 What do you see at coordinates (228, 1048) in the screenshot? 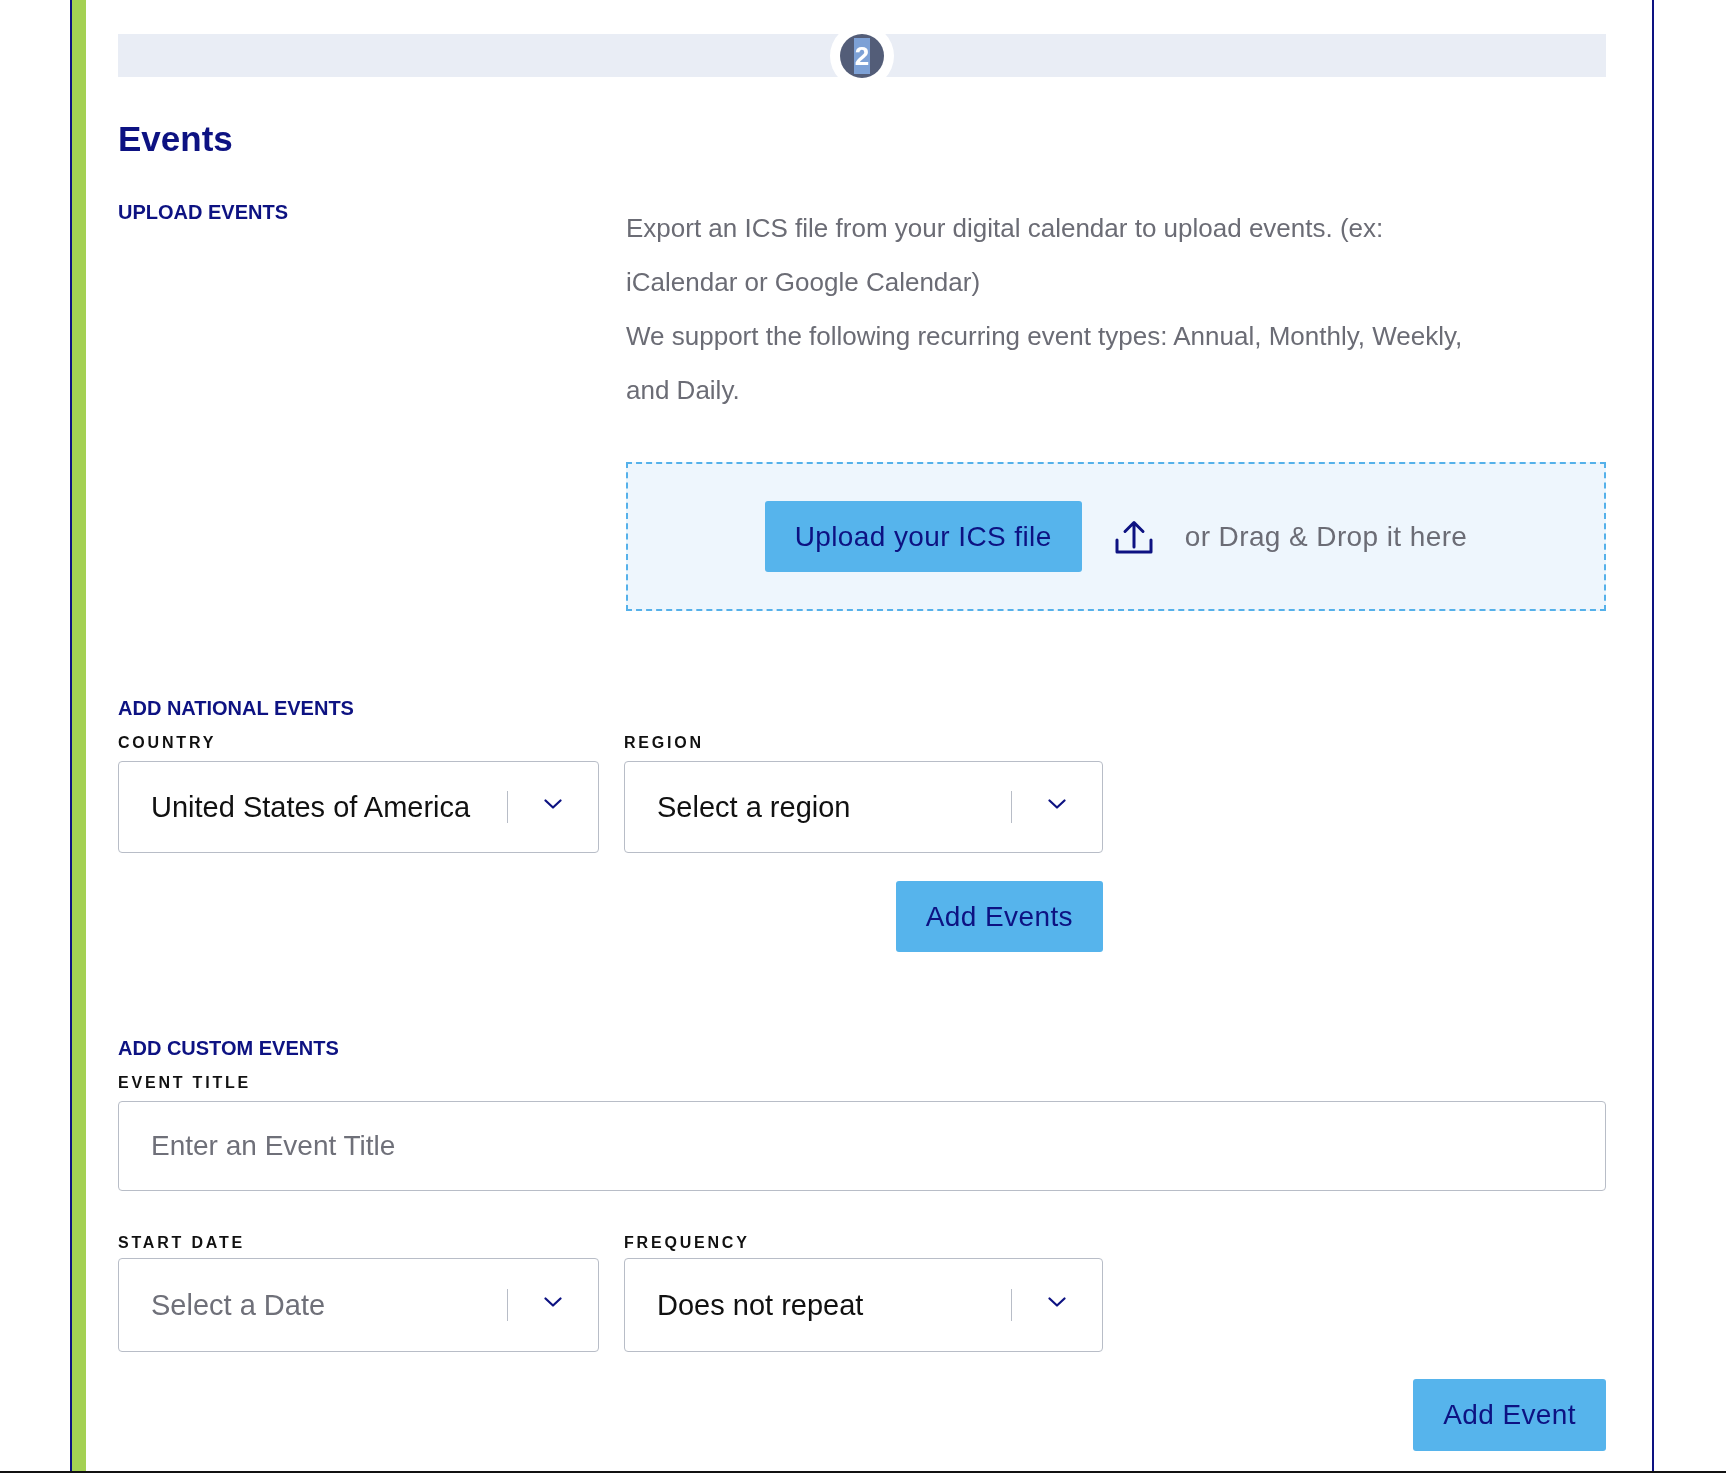
I see `subsection-heading: ADD CUSTOM EVENTS` at bounding box center [228, 1048].